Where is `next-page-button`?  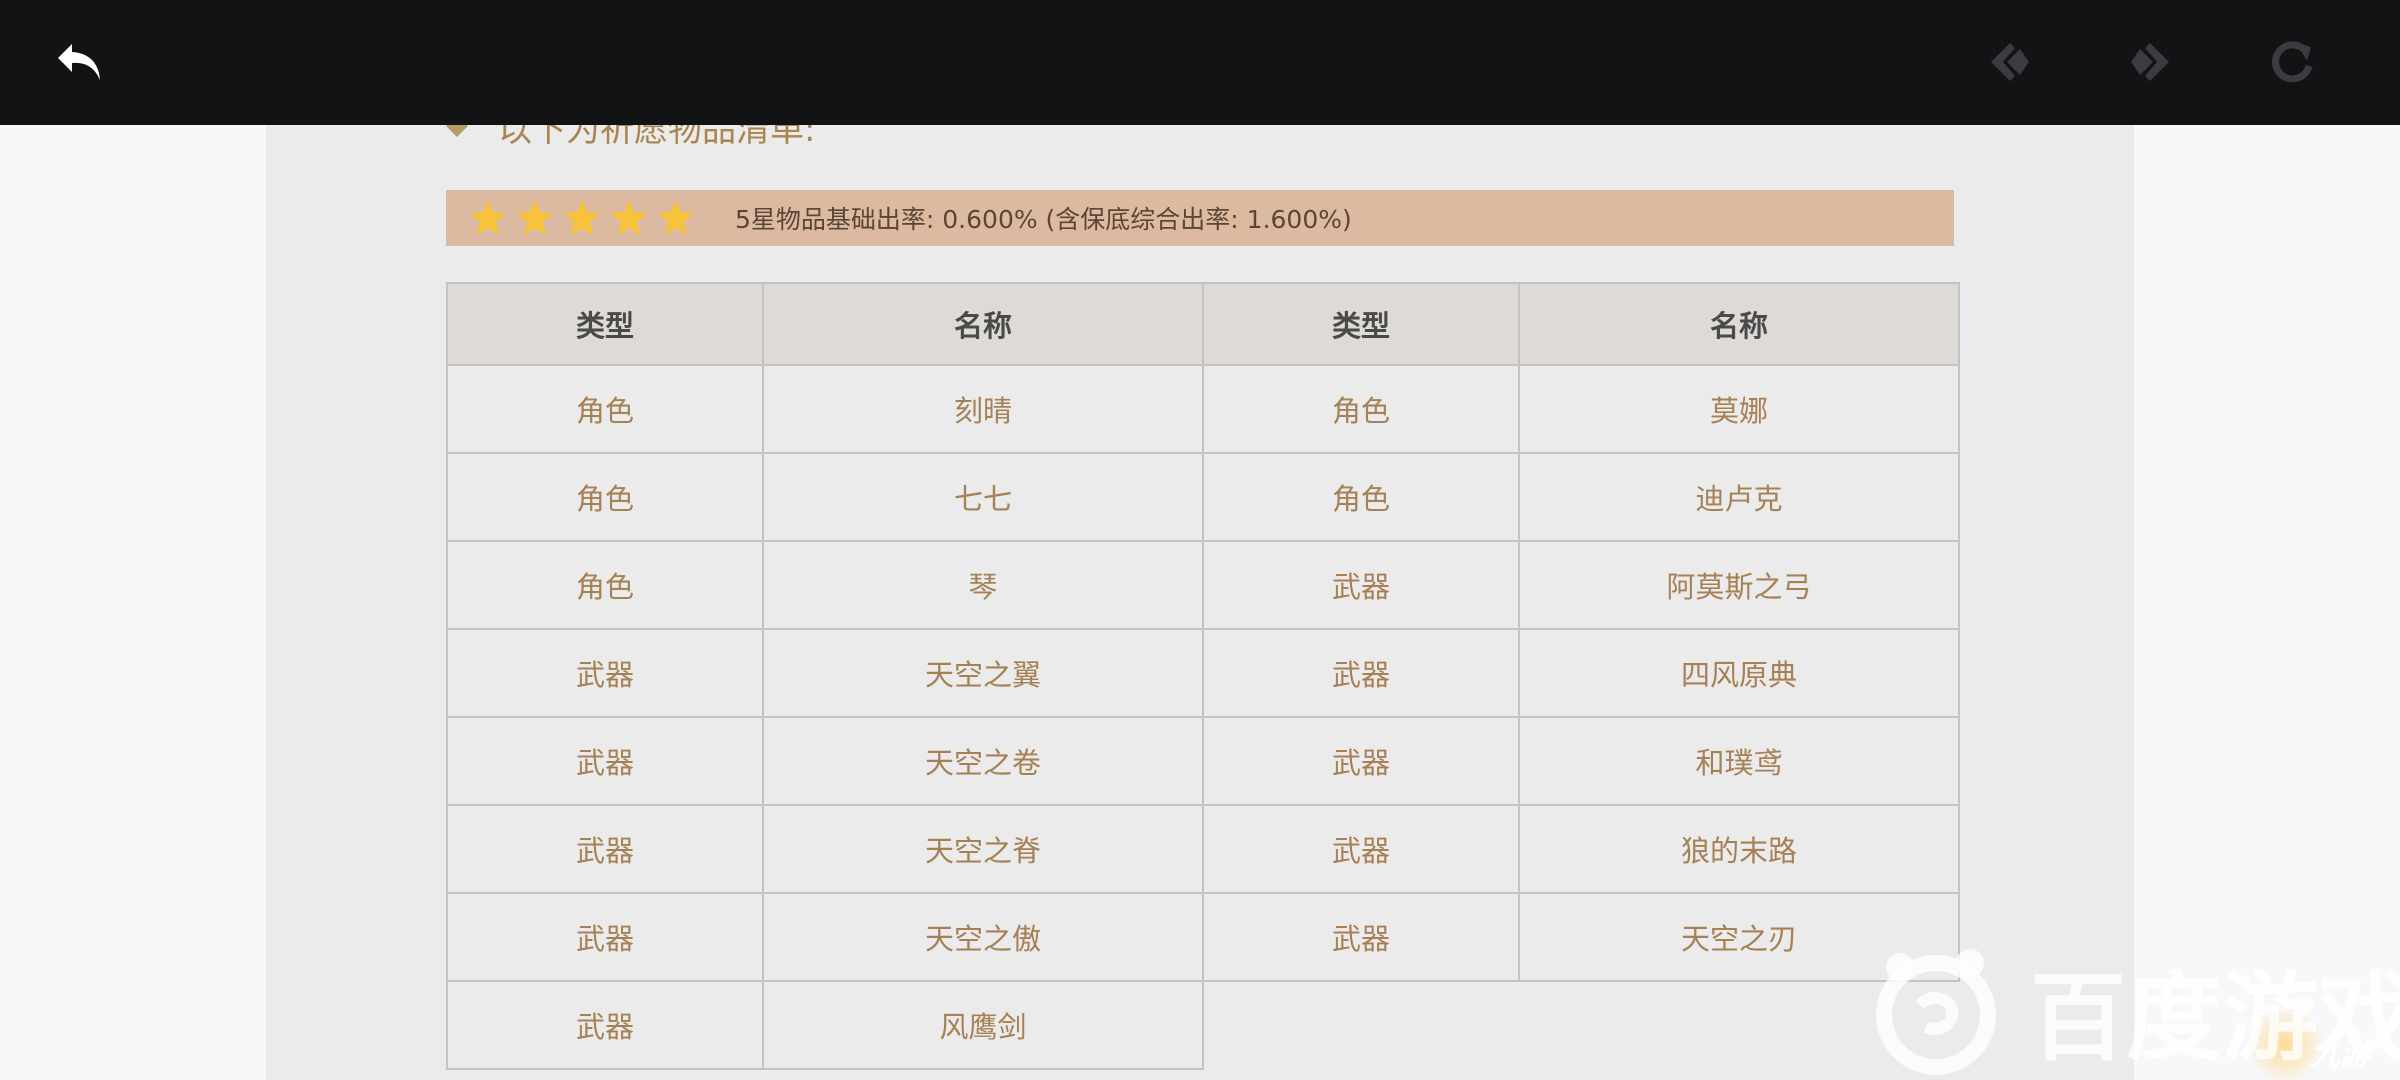
next-page-button is located at coordinates (2150, 62).